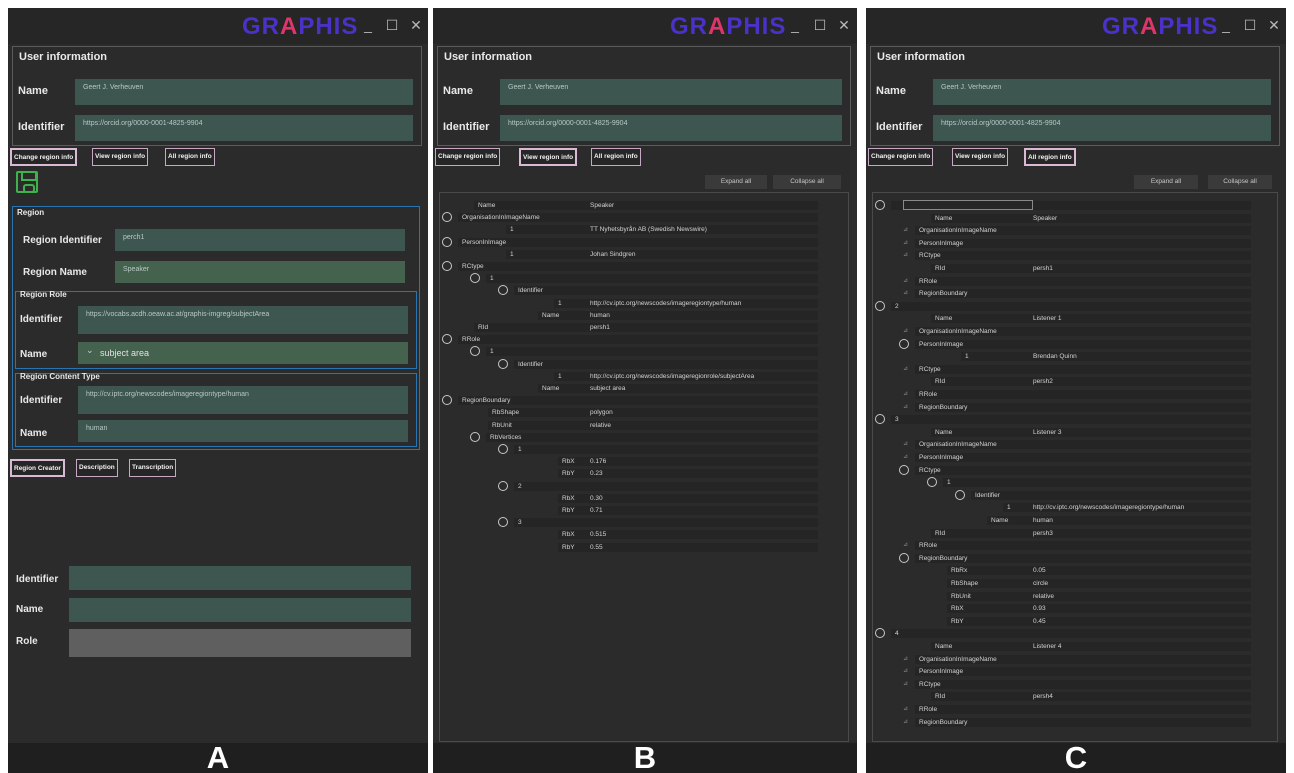 The image size is (1294, 773). What do you see at coordinates (243, 431) in the screenshot?
I see `content-name-field: human` at bounding box center [243, 431].